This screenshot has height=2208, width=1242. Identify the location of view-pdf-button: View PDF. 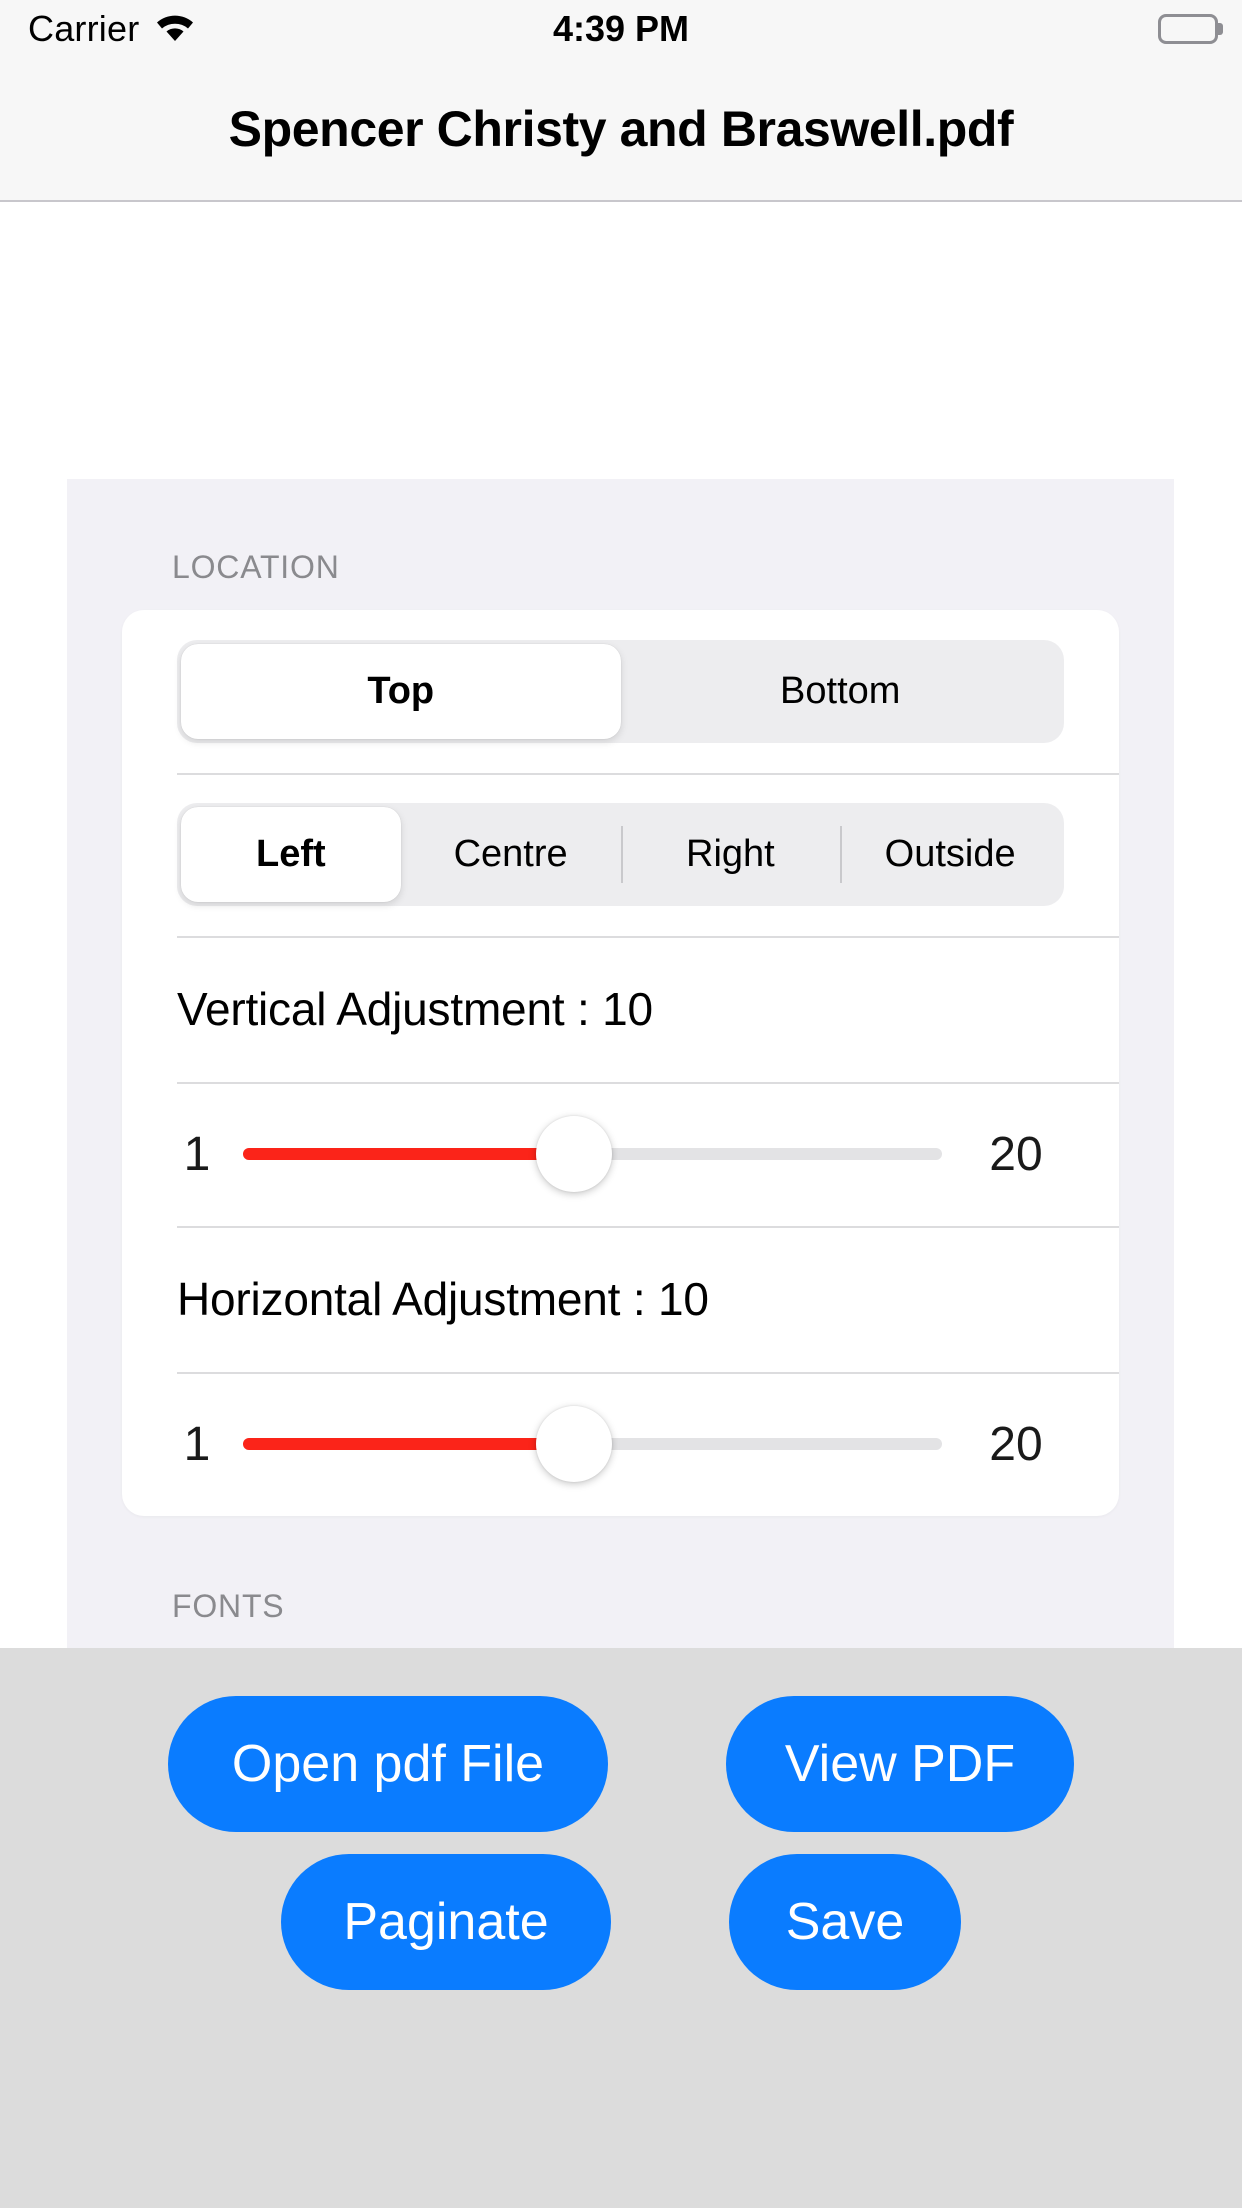
(900, 1764).